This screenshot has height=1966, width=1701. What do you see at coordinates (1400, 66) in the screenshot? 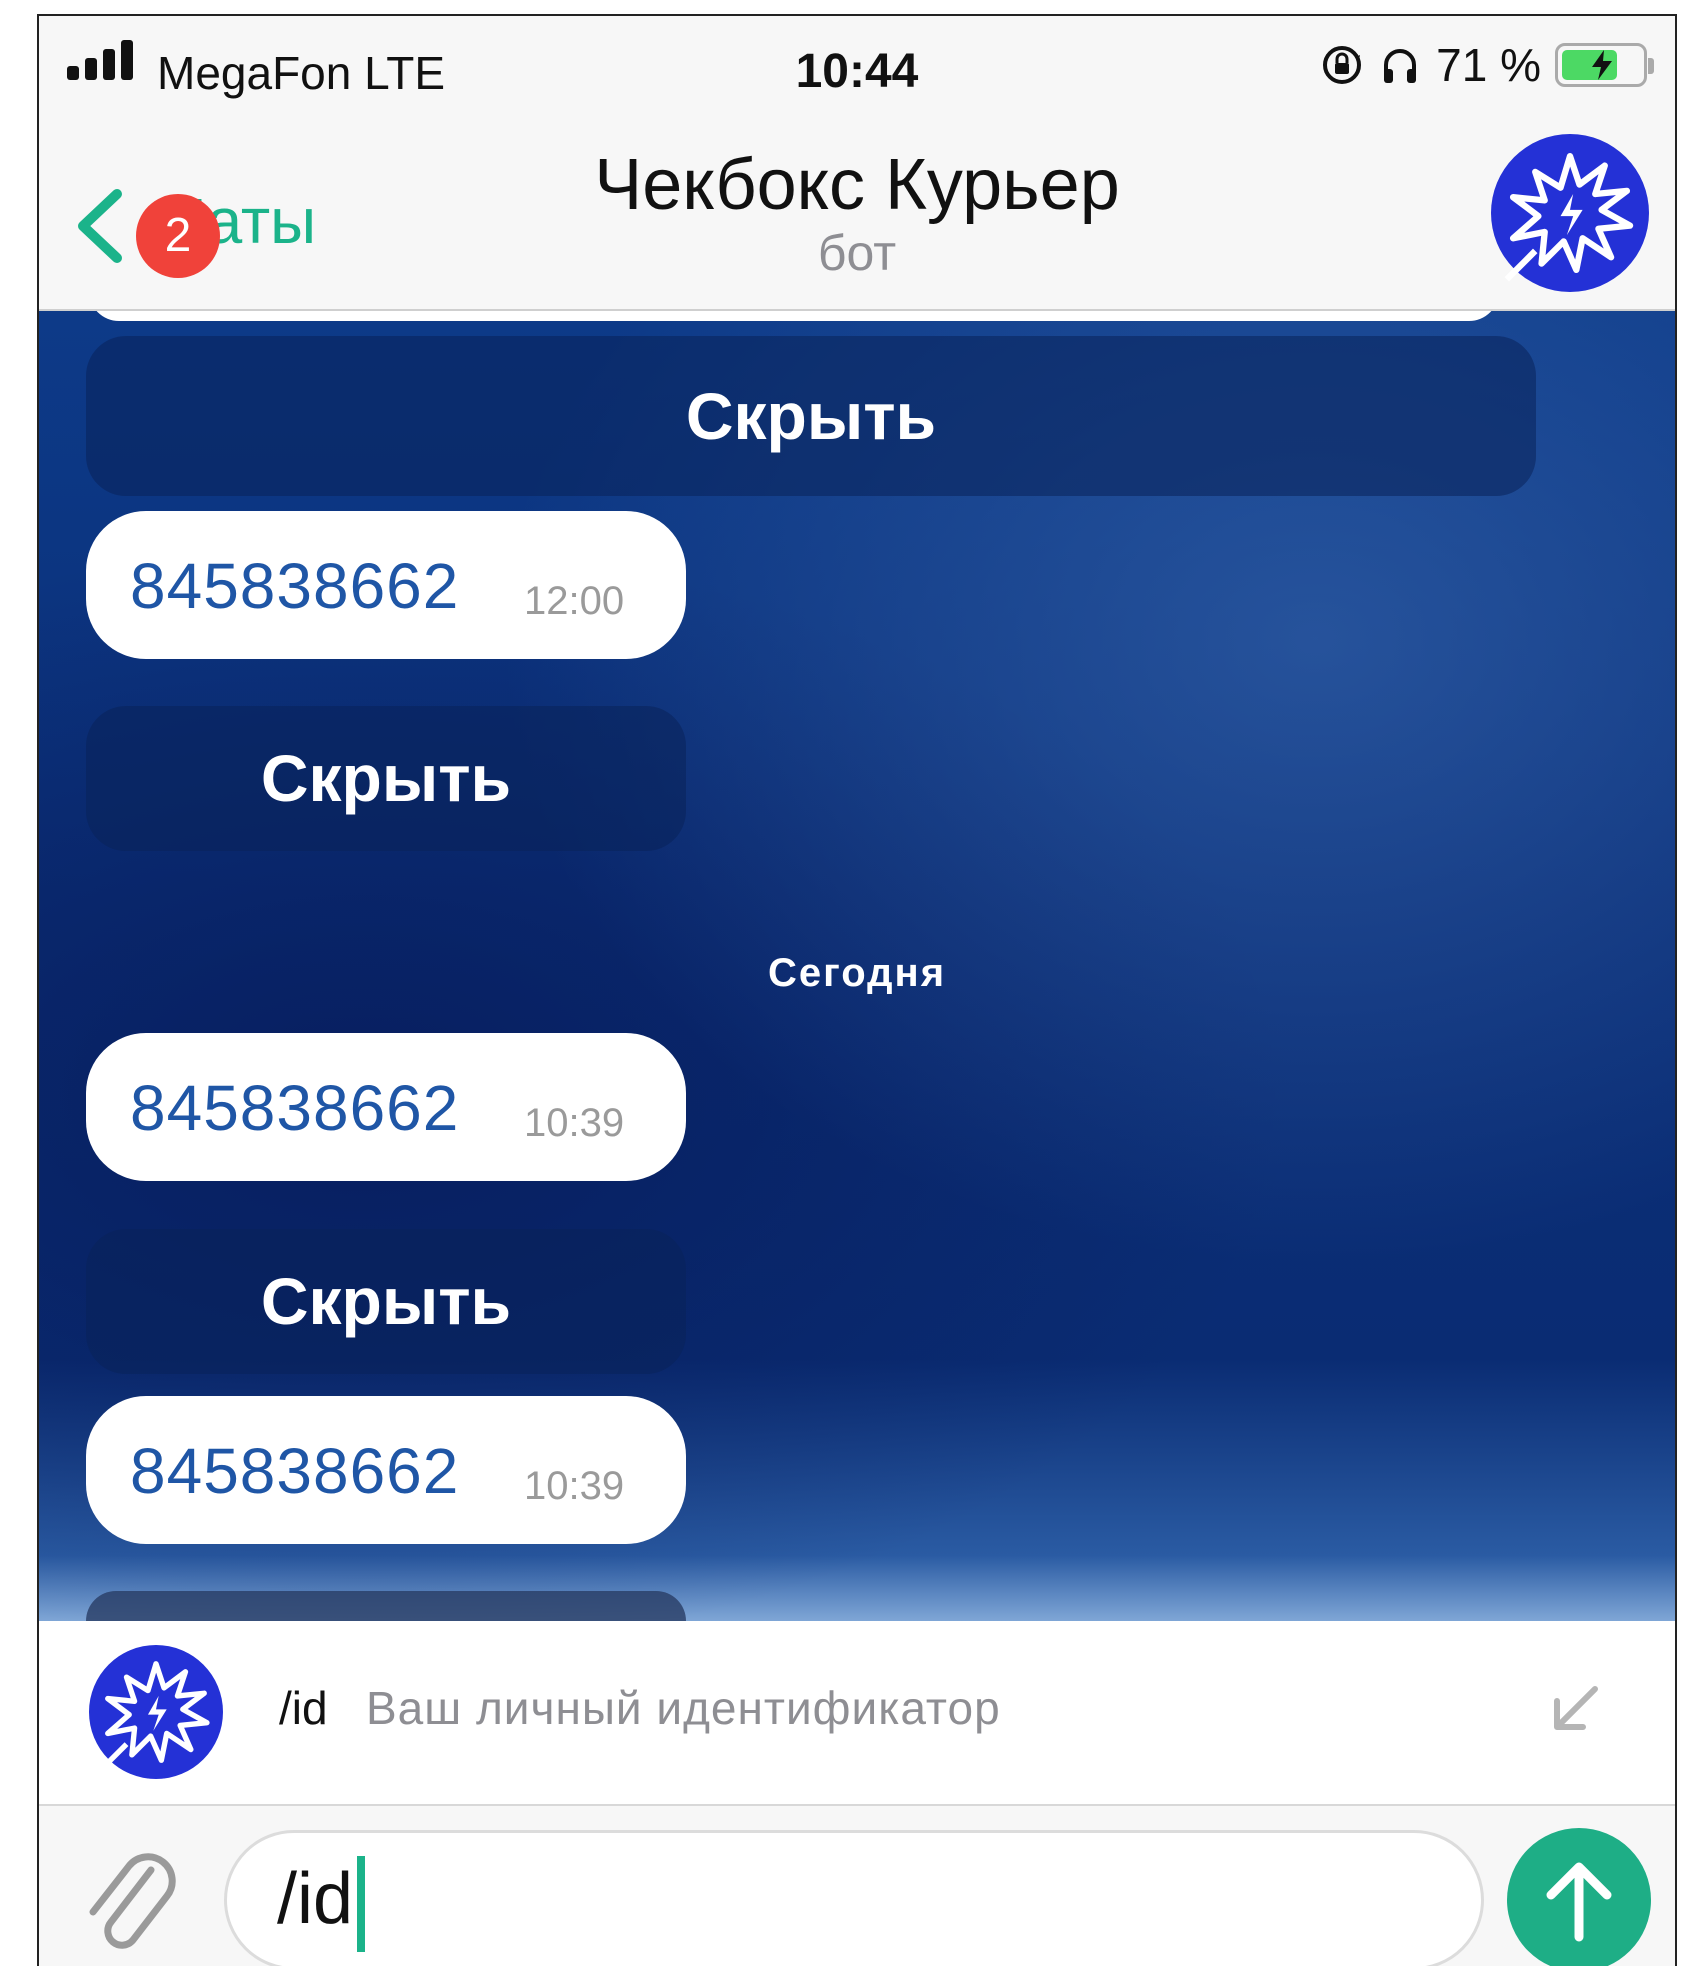
I see `headphones-icon` at bounding box center [1400, 66].